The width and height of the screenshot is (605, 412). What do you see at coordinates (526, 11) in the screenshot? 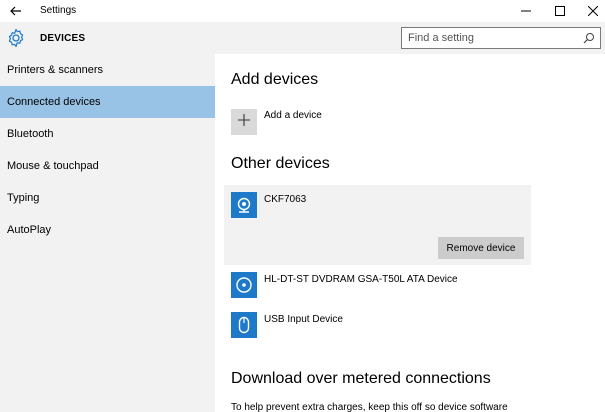
I see `minimize-button` at bounding box center [526, 11].